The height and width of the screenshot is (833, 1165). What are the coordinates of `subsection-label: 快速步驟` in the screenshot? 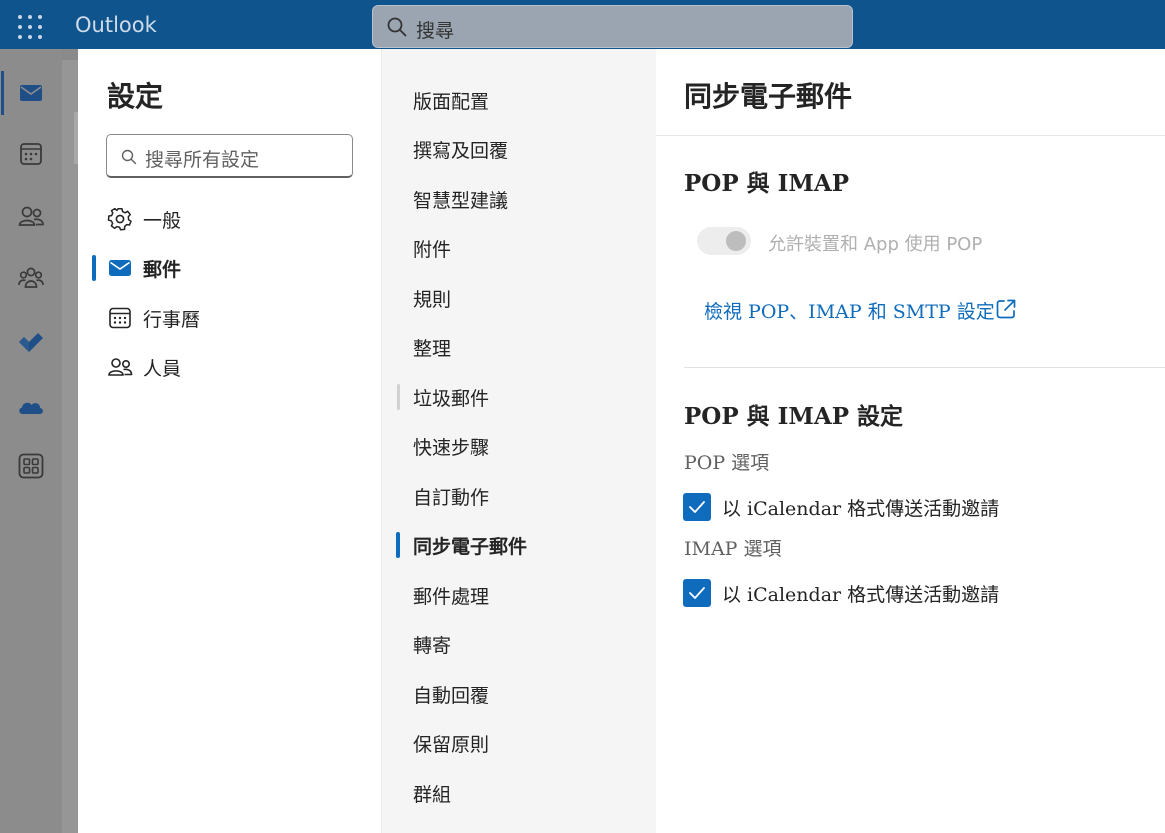 It's located at (451, 448).